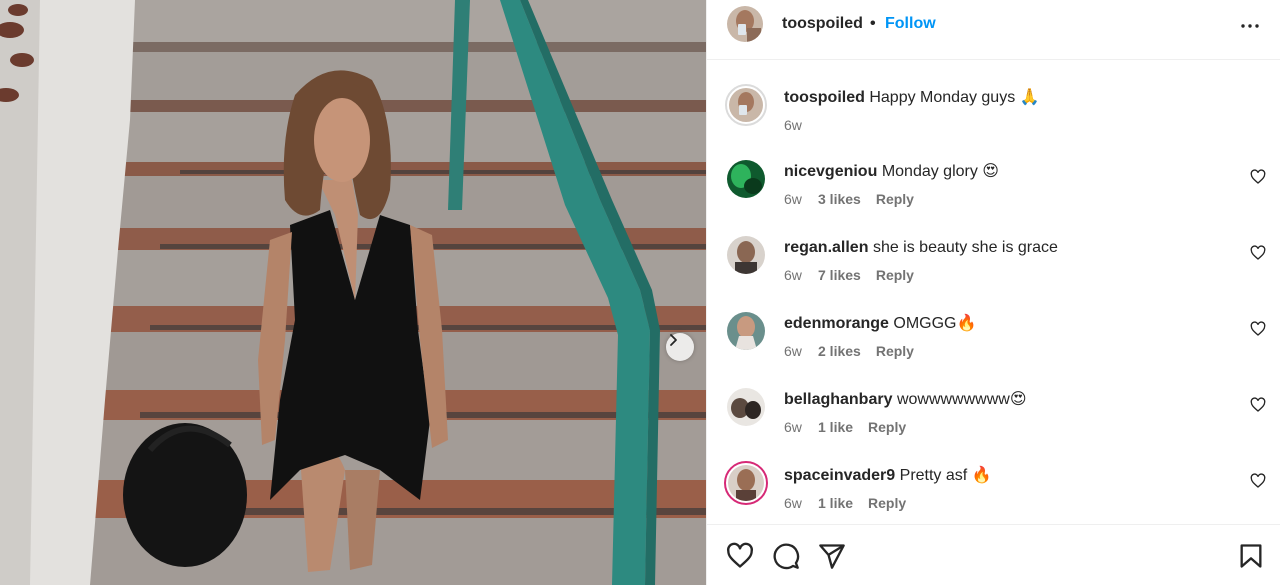 This screenshot has width=1280, height=585. Describe the element at coordinates (836, 323) in the screenshot. I see `comment-username: edenmorange` at that location.